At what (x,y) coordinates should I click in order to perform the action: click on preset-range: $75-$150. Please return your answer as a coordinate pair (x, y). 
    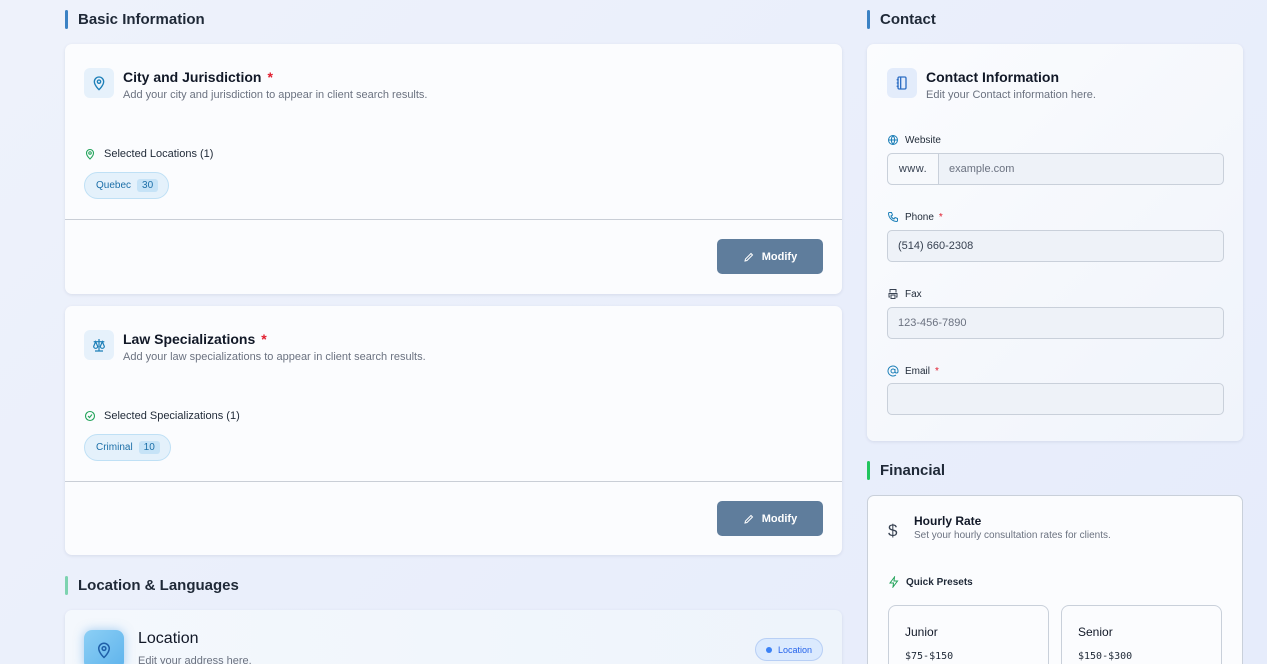
    Looking at the image, I should click on (929, 656).